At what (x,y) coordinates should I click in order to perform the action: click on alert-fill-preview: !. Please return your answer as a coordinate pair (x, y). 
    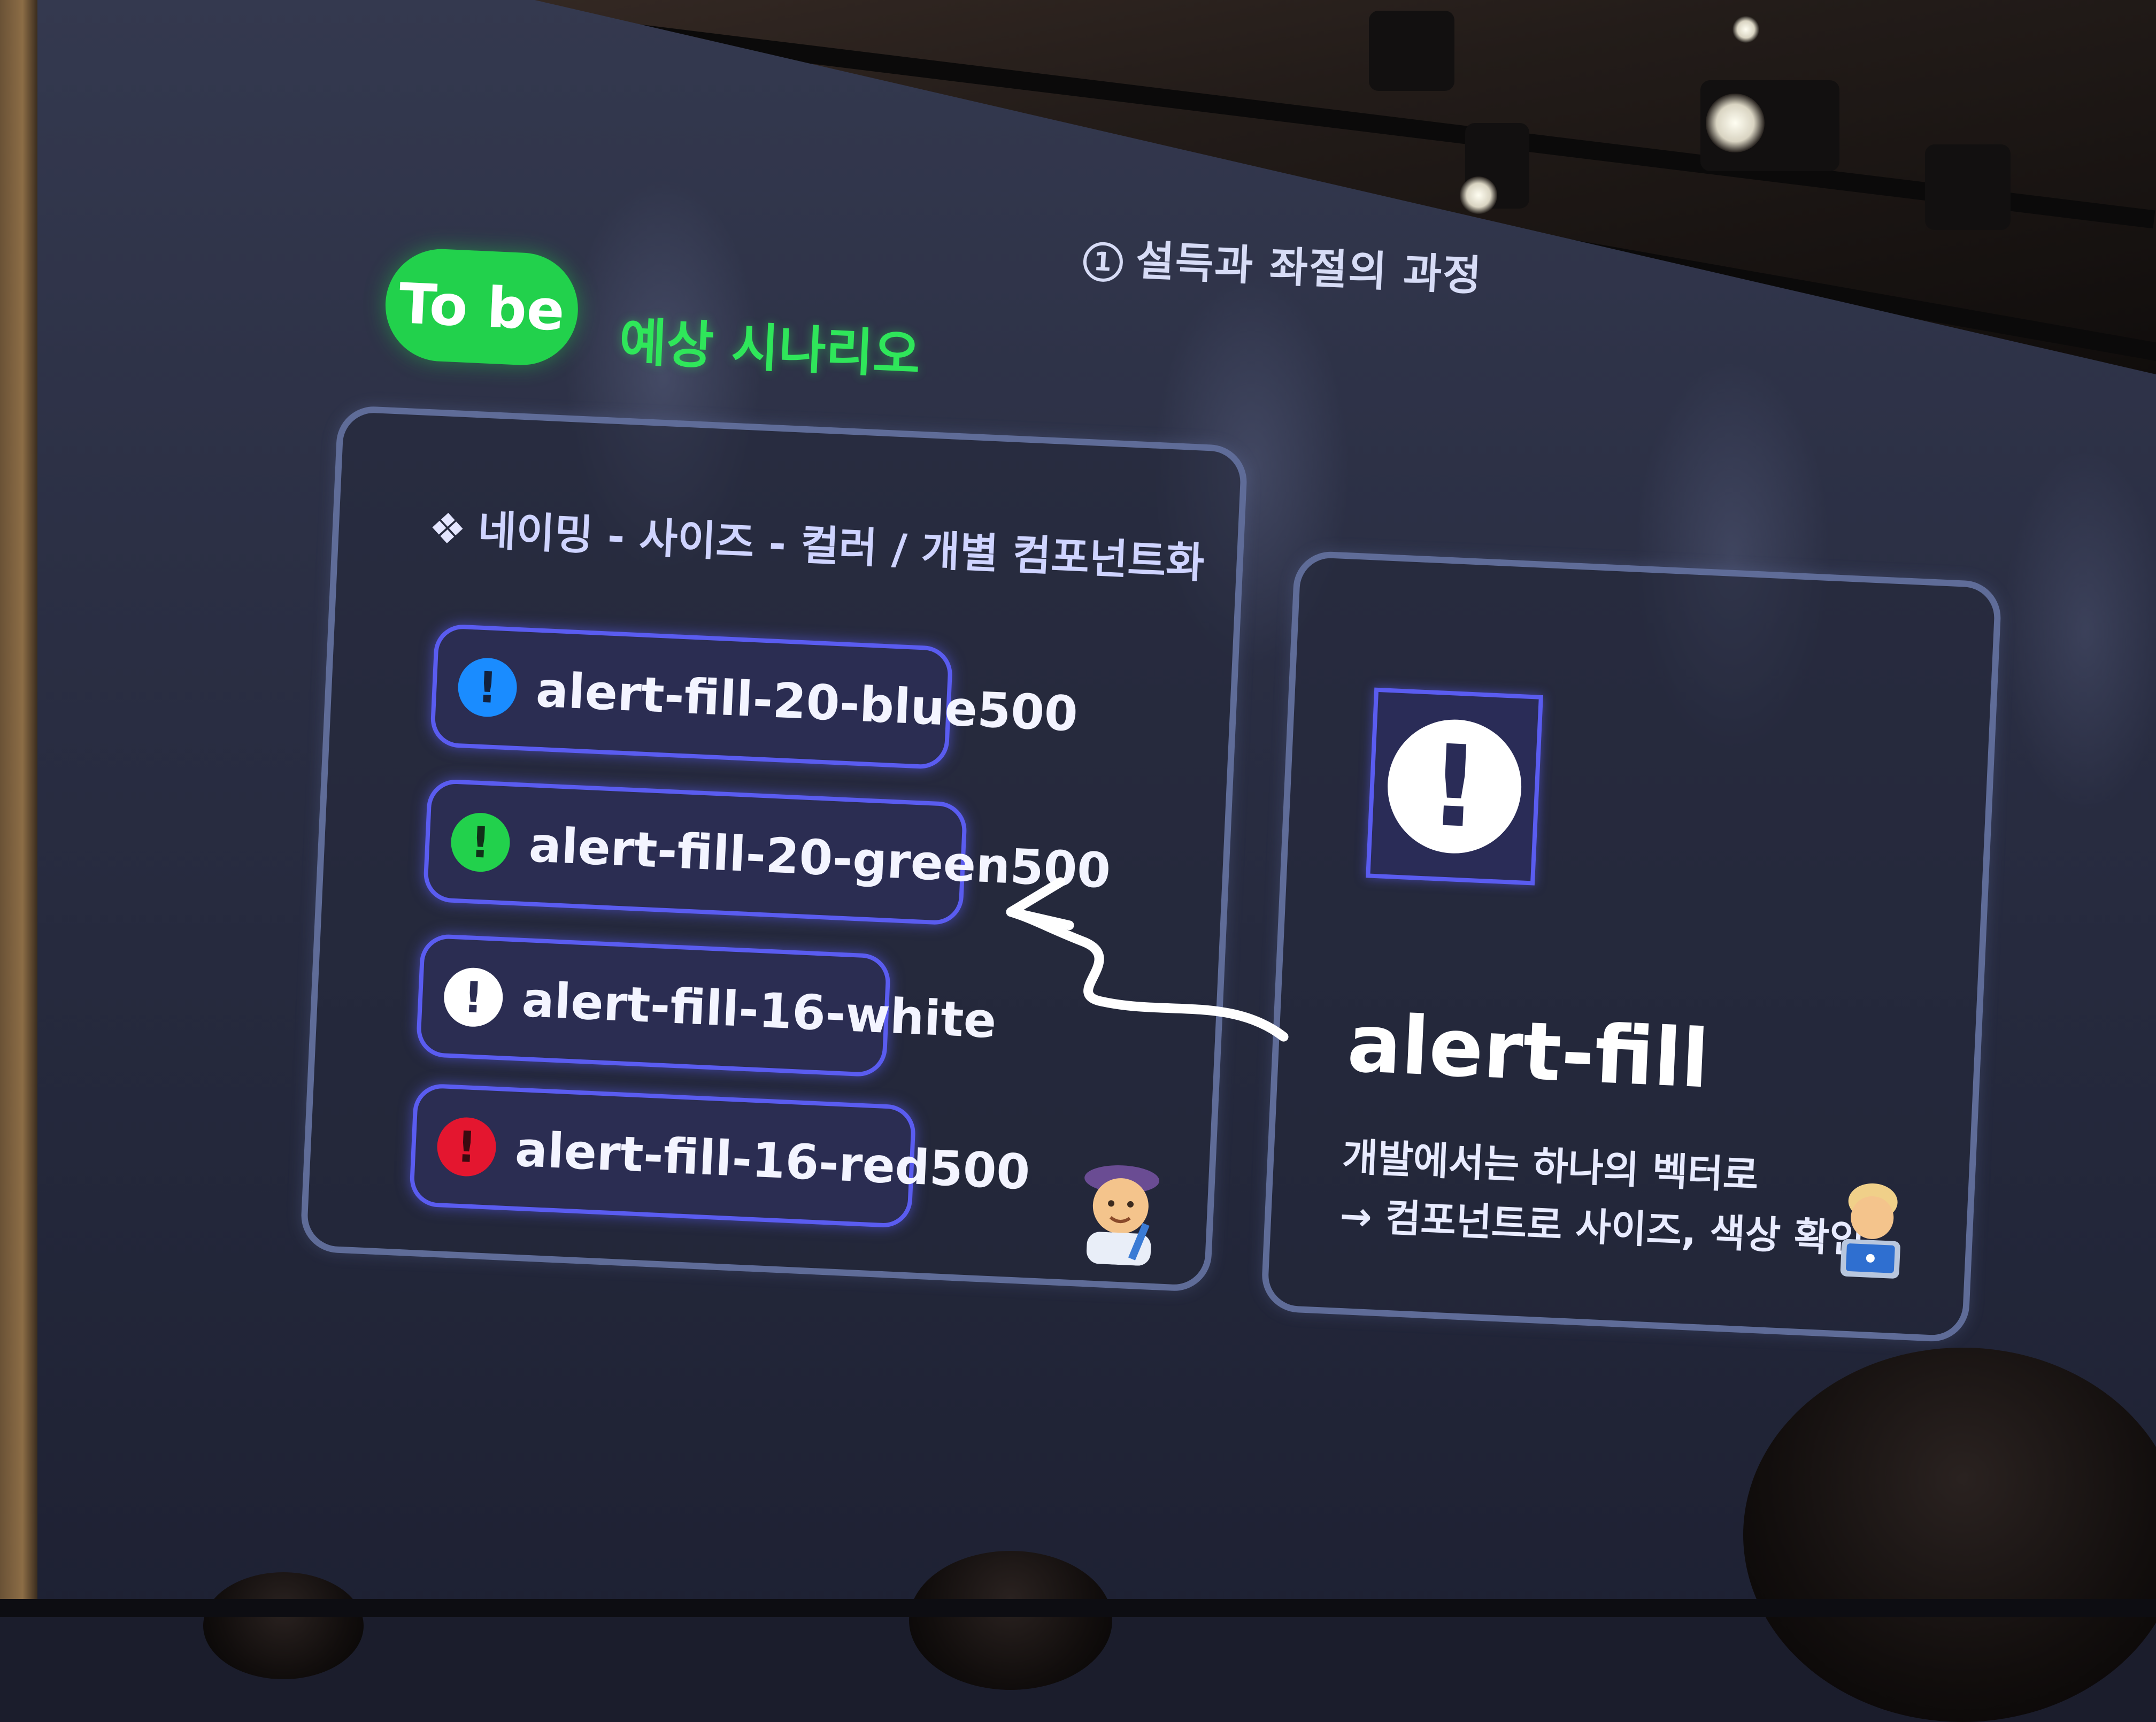
    Looking at the image, I should click on (1454, 787).